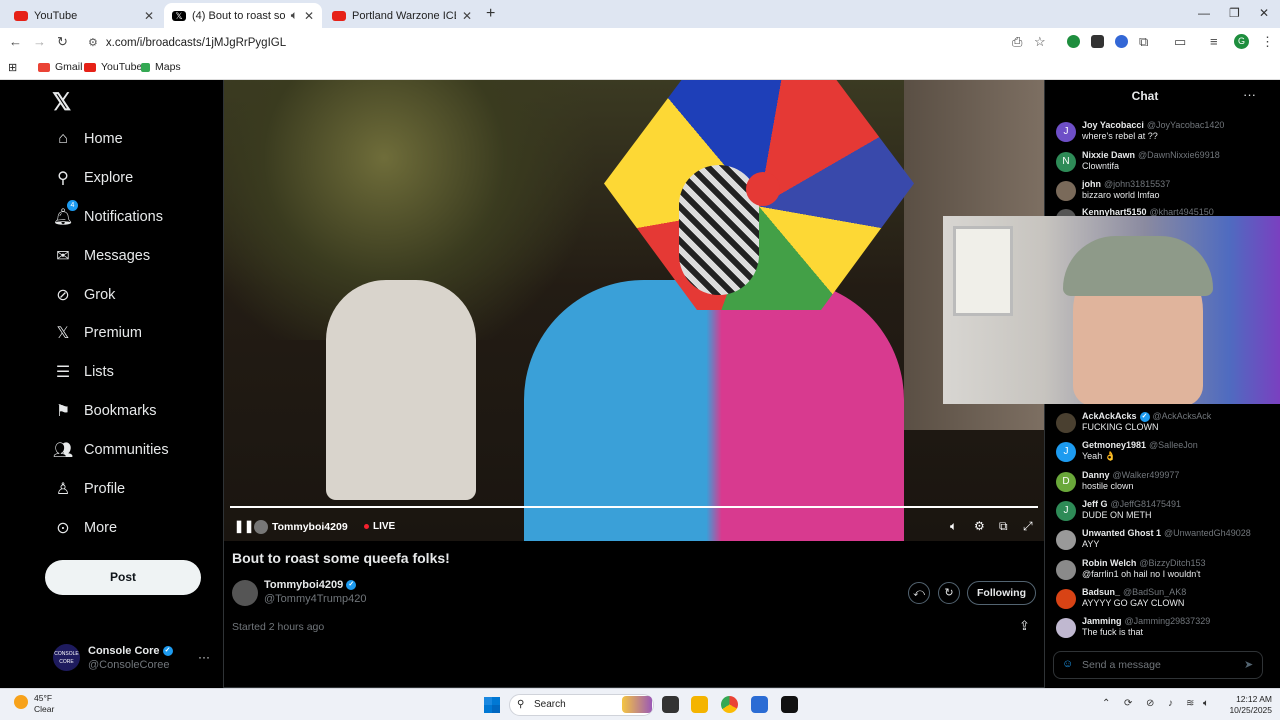 Image resolution: width=1280 pixels, height=720 pixels. I want to click on bookmark-maps: Maps, so click(161, 67).